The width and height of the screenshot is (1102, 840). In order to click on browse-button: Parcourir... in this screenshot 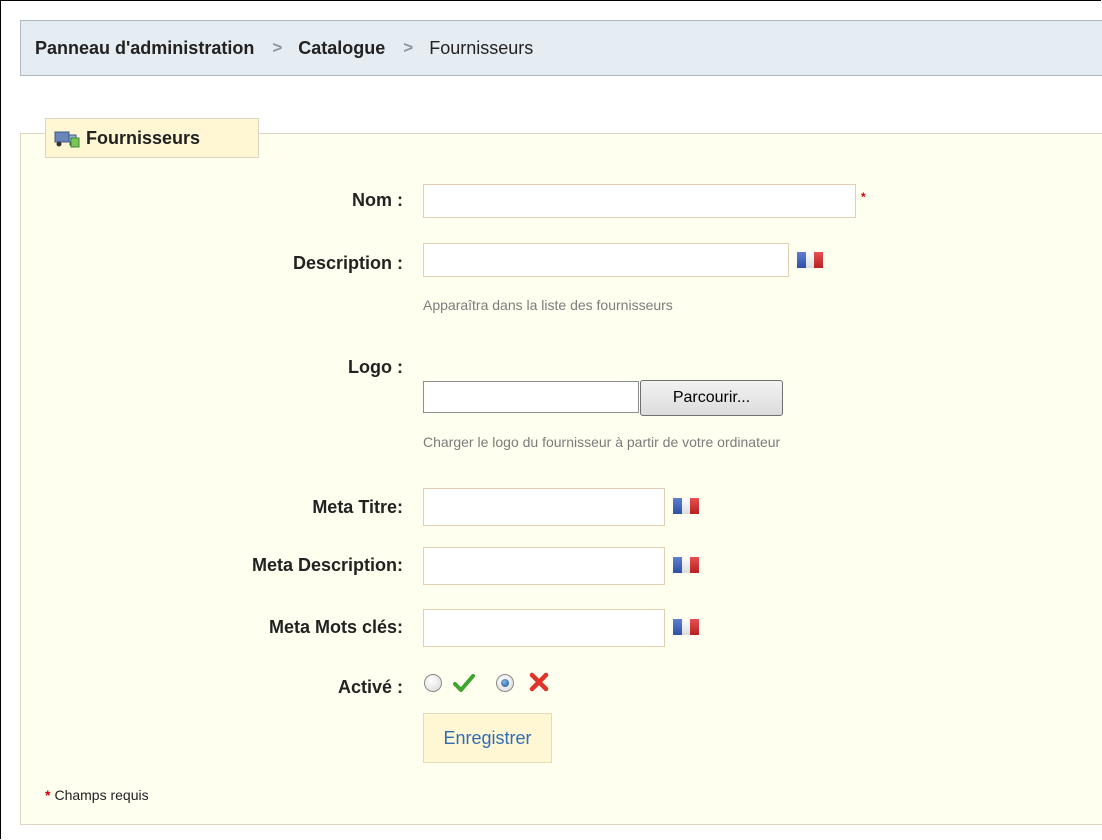, I will do `click(711, 398)`.